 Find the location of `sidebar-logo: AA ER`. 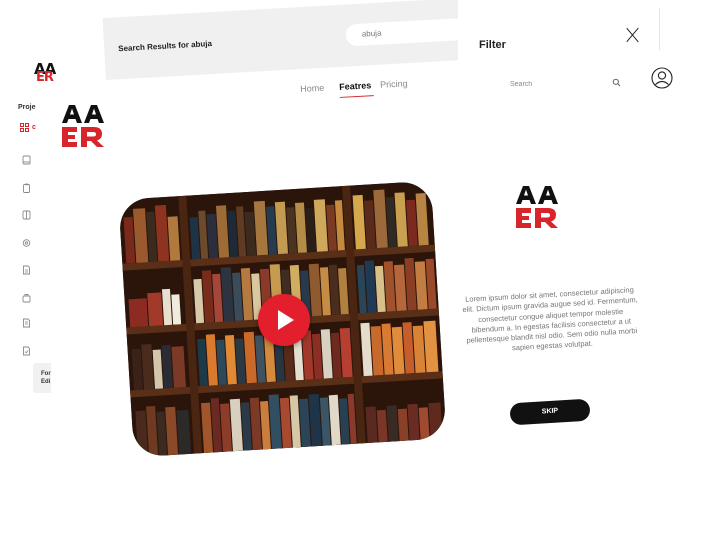

sidebar-logo: AA ER is located at coordinates (51, 73).